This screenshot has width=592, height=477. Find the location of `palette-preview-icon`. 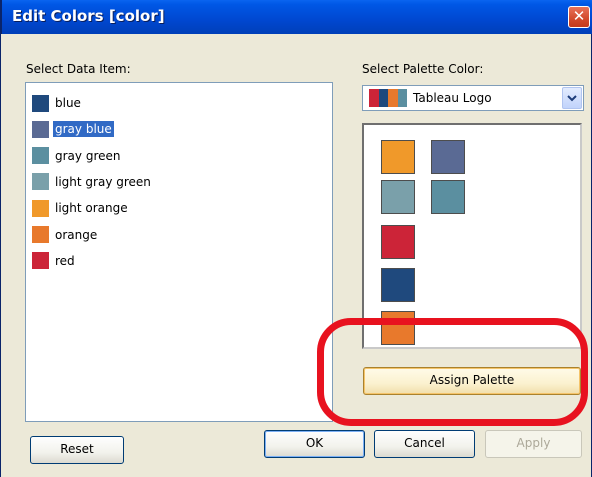

palette-preview-icon is located at coordinates (388, 98).